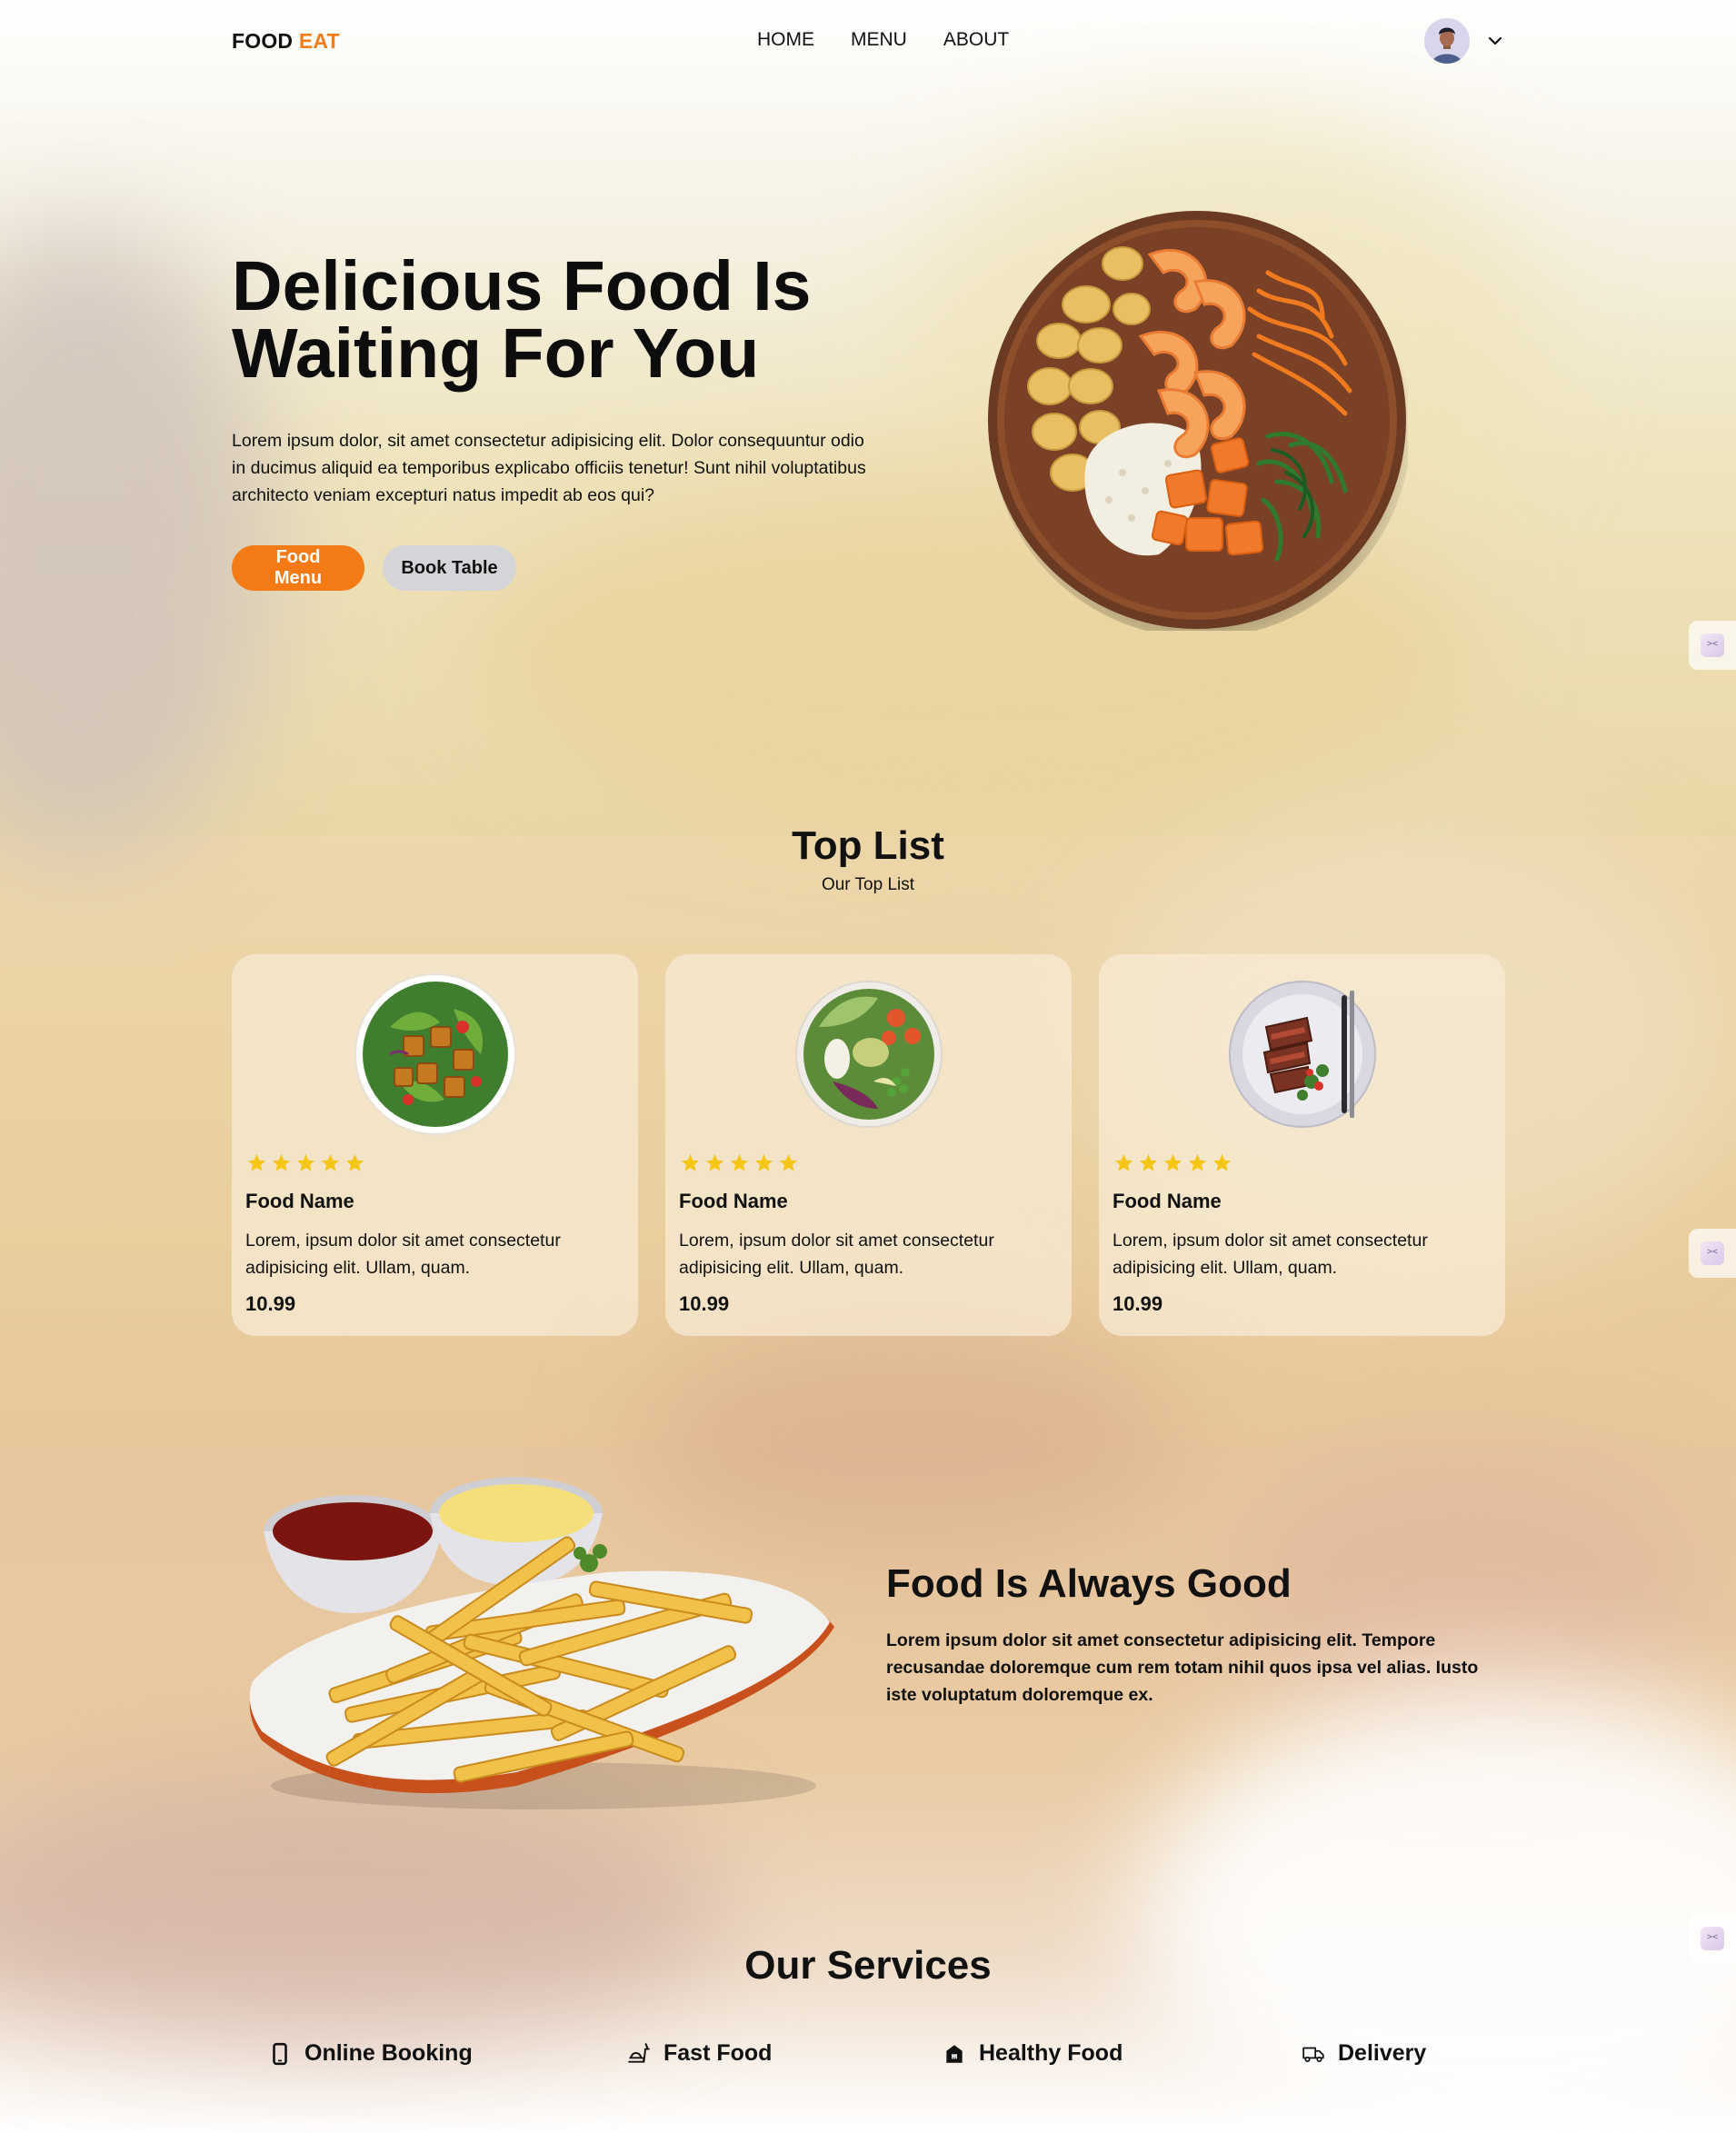 This screenshot has width=1736, height=2133. What do you see at coordinates (280, 2053) in the screenshot?
I see `smartphone-icon` at bounding box center [280, 2053].